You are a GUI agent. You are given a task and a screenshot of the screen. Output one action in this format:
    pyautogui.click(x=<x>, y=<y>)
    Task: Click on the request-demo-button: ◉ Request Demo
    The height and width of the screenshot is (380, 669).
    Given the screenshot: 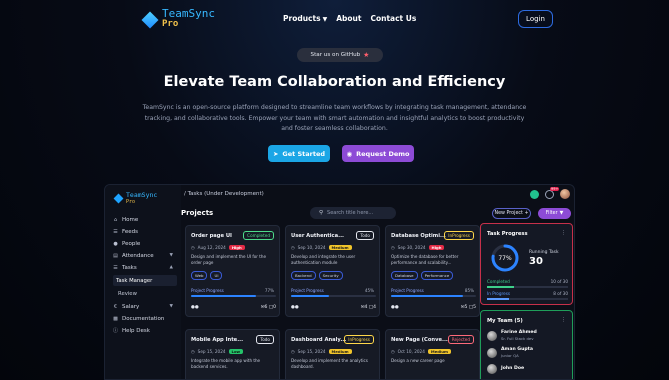 What is the action you would take?
    pyautogui.click(x=378, y=153)
    